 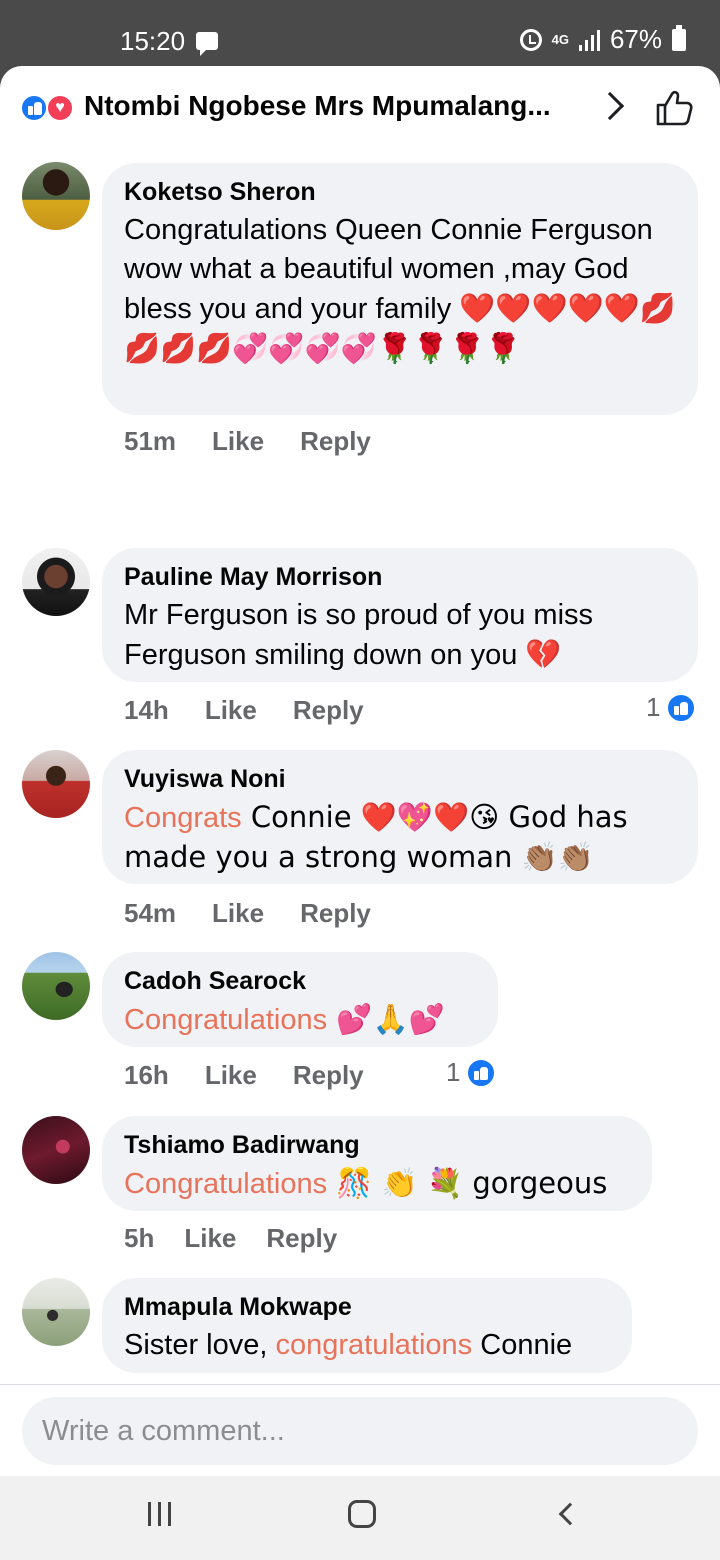 I want to click on comment-author: Koketso Sheron, so click(x=400, y=192).